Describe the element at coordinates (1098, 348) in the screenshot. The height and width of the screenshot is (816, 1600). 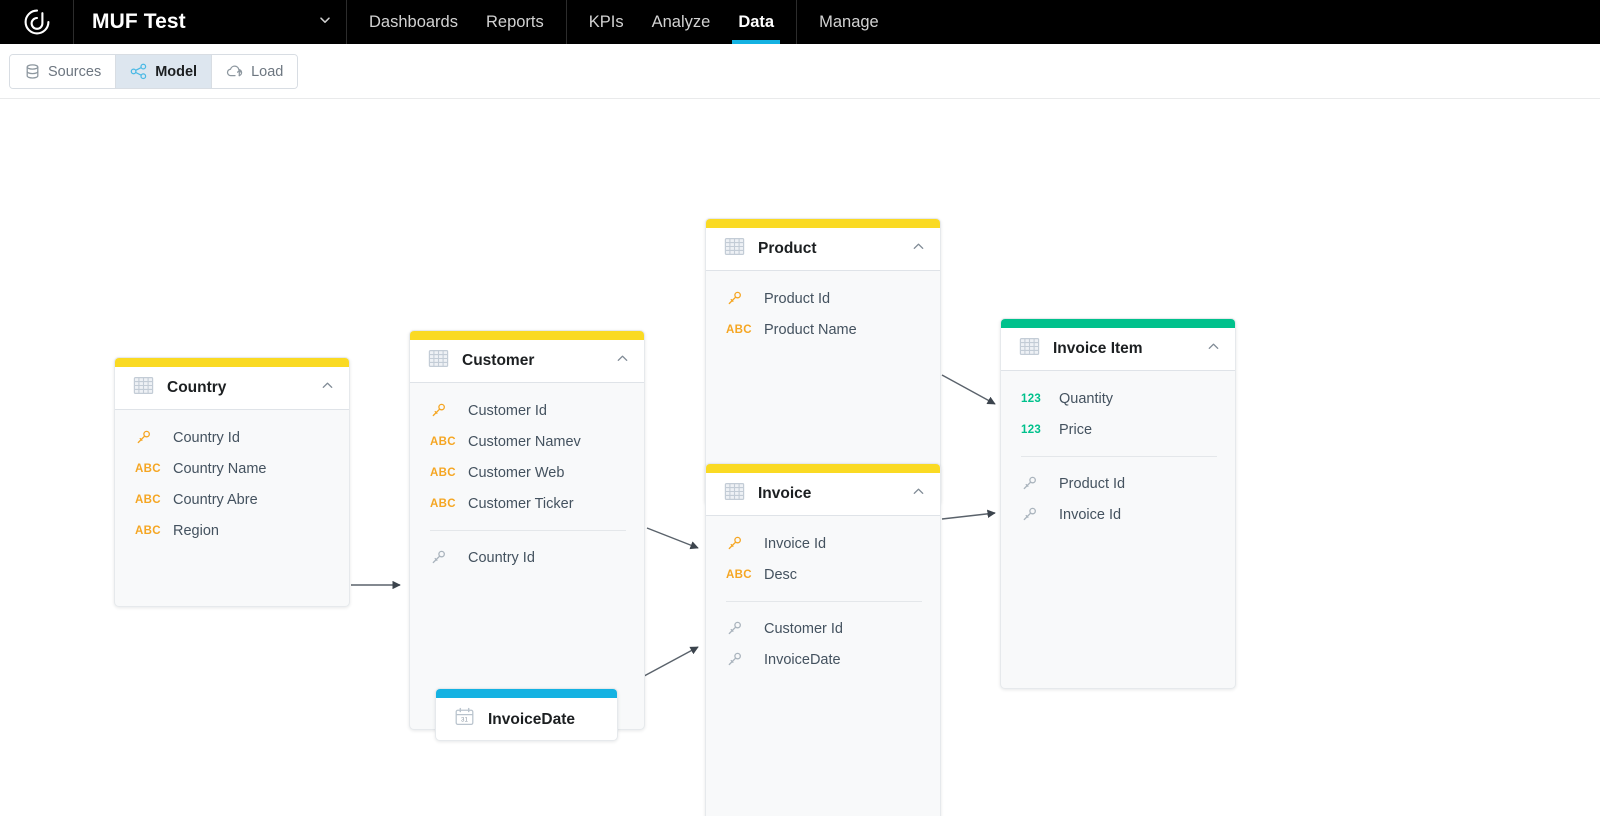
I see `node-title: Invoice Item` at that location.